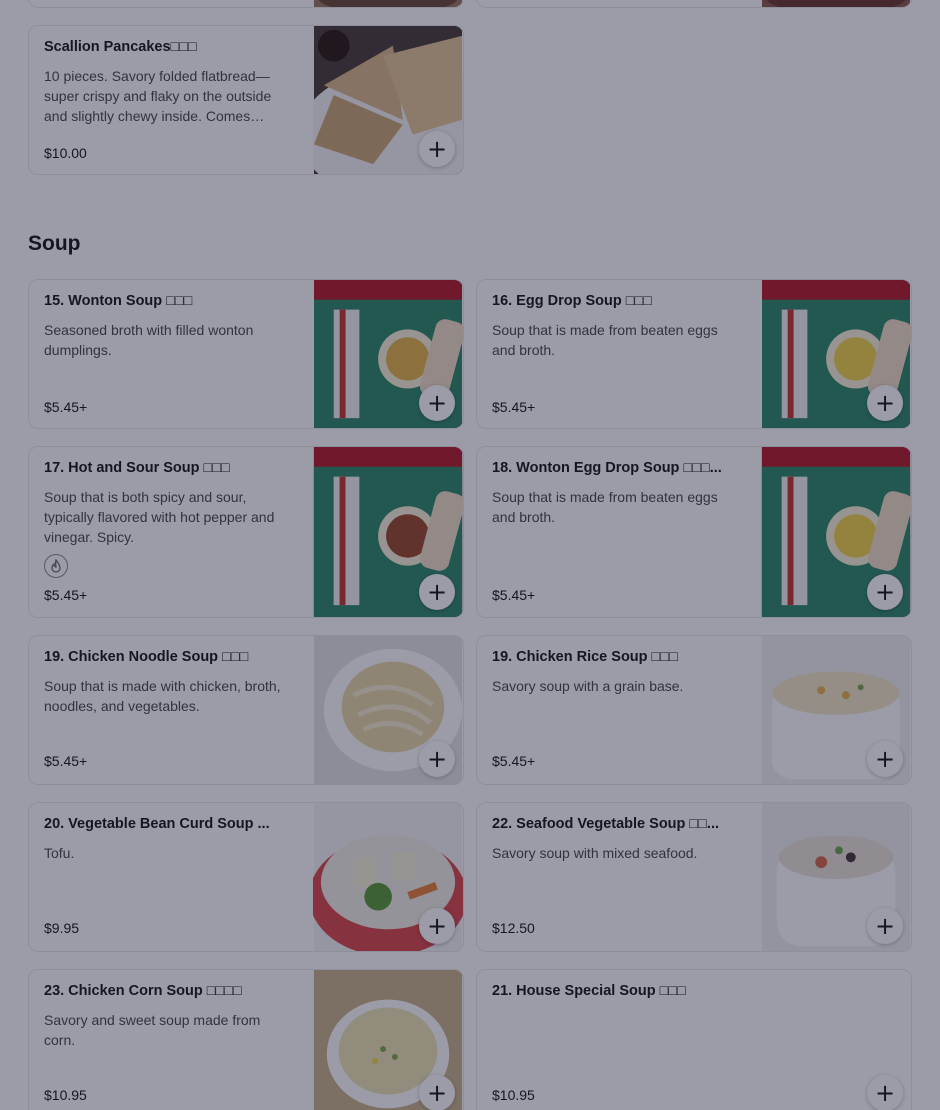 The width and height of the screenshot is (940, 1110). What do you see at coordinates (588, 686) in the screenshot?
I see `item-description: Savory soup with a grain base.` at bounding box center [588, 686].